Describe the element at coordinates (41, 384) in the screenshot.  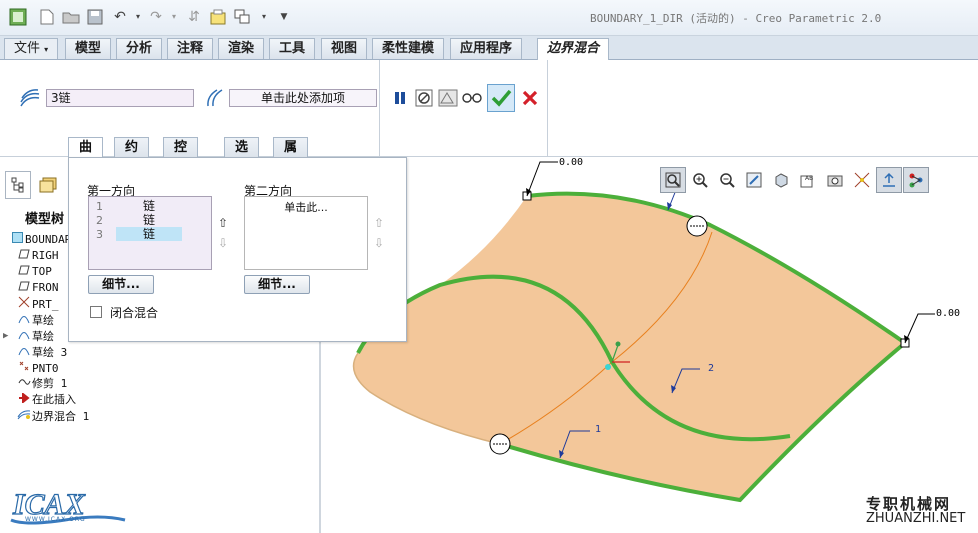
I see `tree-item-trim: 修剪 1` at that location.